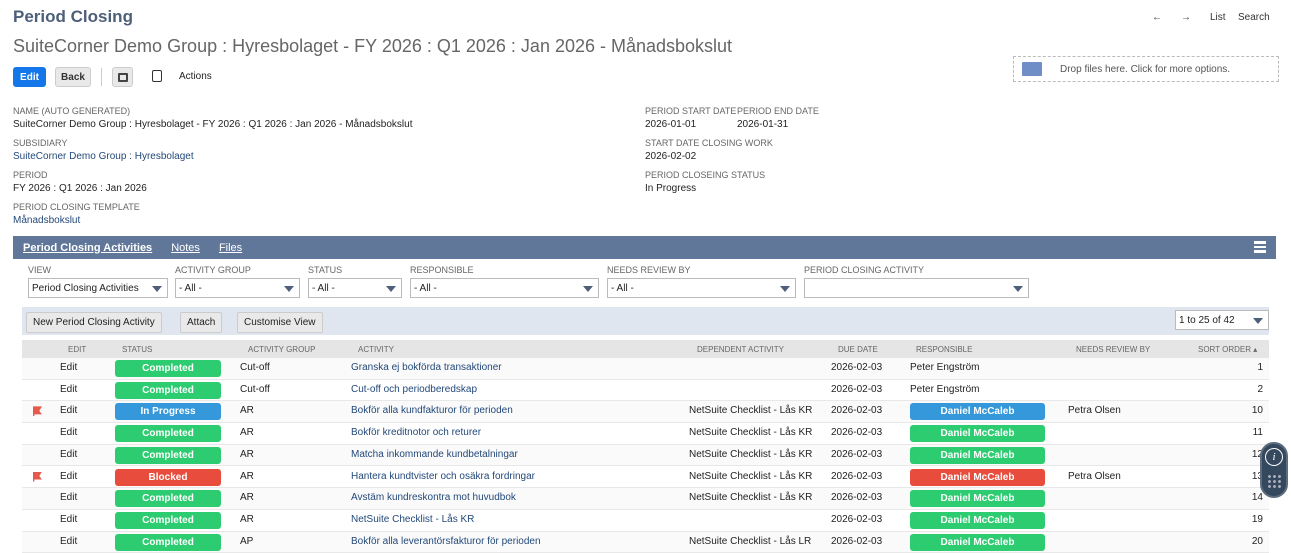  I want to click on activity-group-select: - All -, so click(237, 288).